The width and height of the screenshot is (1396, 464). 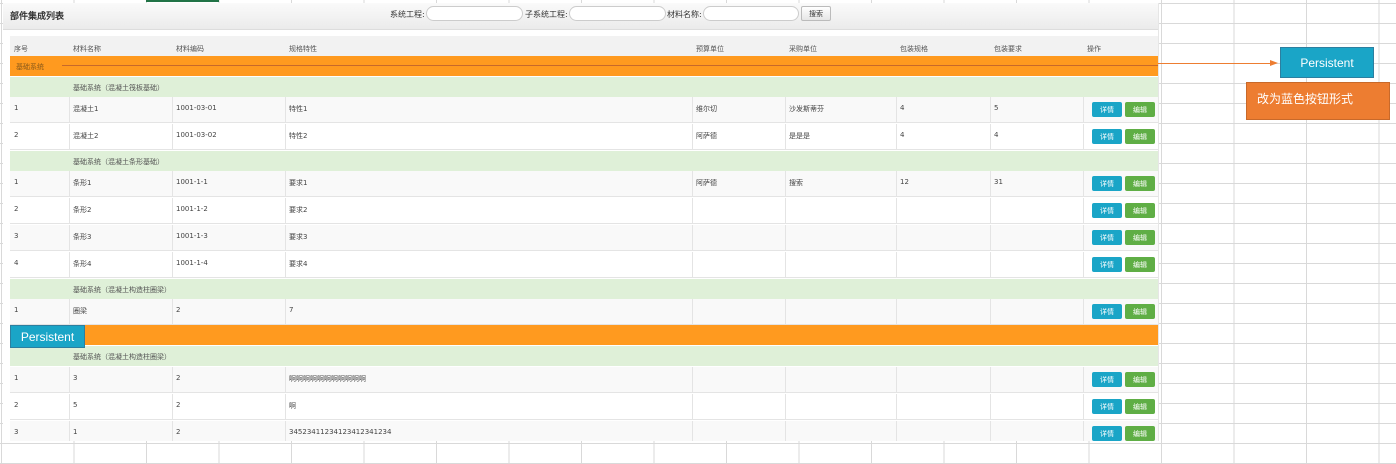 I want to click on table-cell: 31, so click(x=998, y=182).